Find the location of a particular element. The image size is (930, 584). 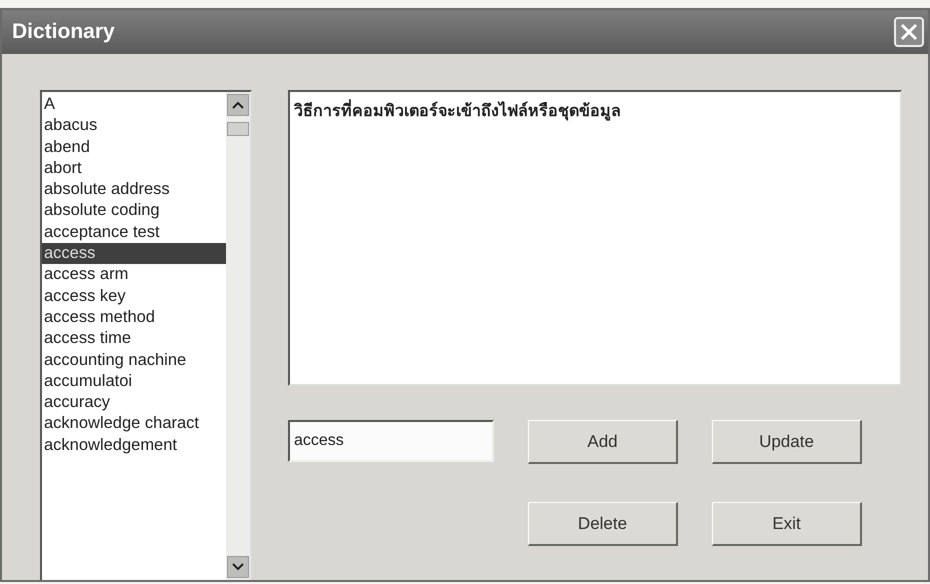

list-item: access key is located at coordinates (134, 296).